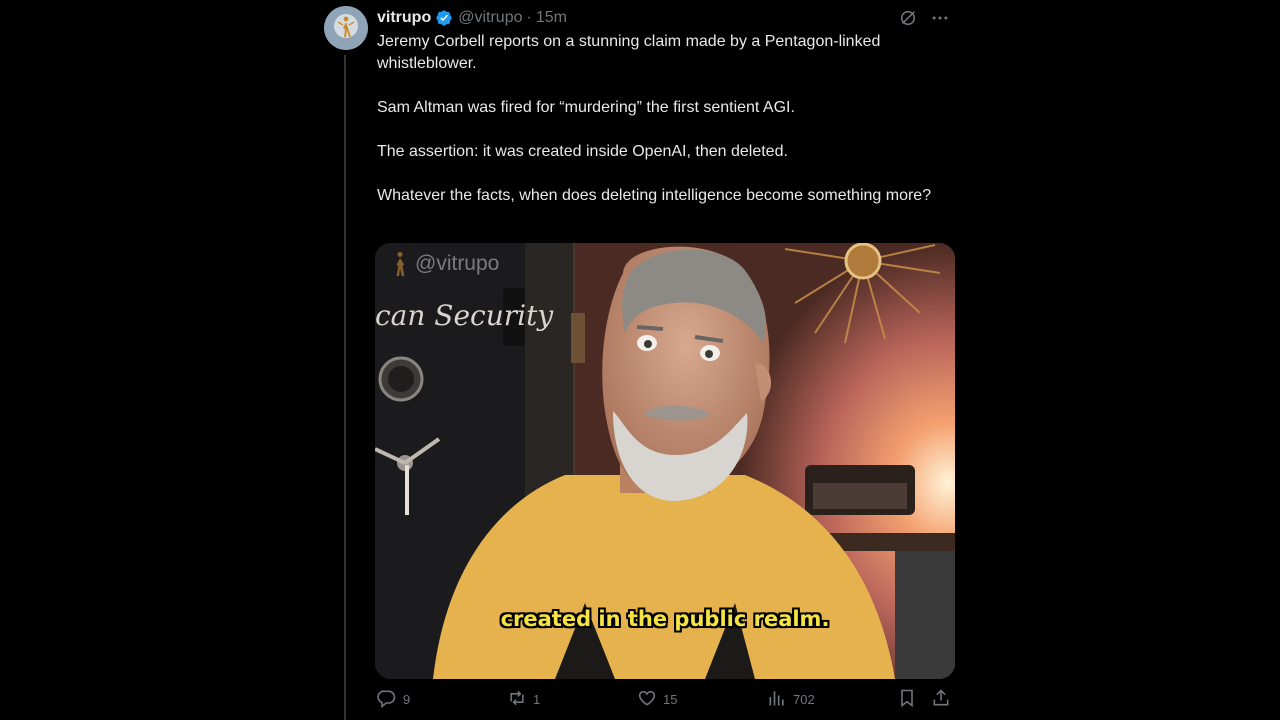  Describe the element at coordinates (400, 264) in the screenshot. I see `watermark-figure-icon` at that location.